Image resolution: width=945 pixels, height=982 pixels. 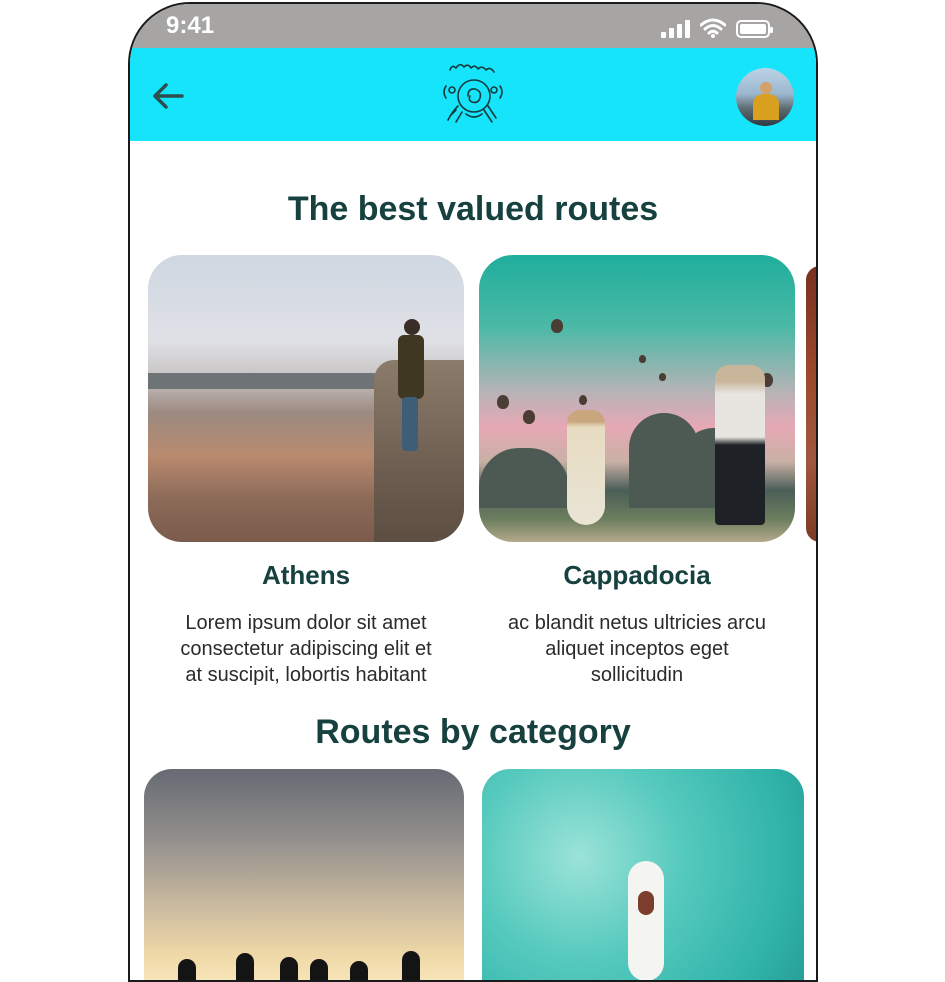 I want to click on status-icons, so click(x=717, y=26).